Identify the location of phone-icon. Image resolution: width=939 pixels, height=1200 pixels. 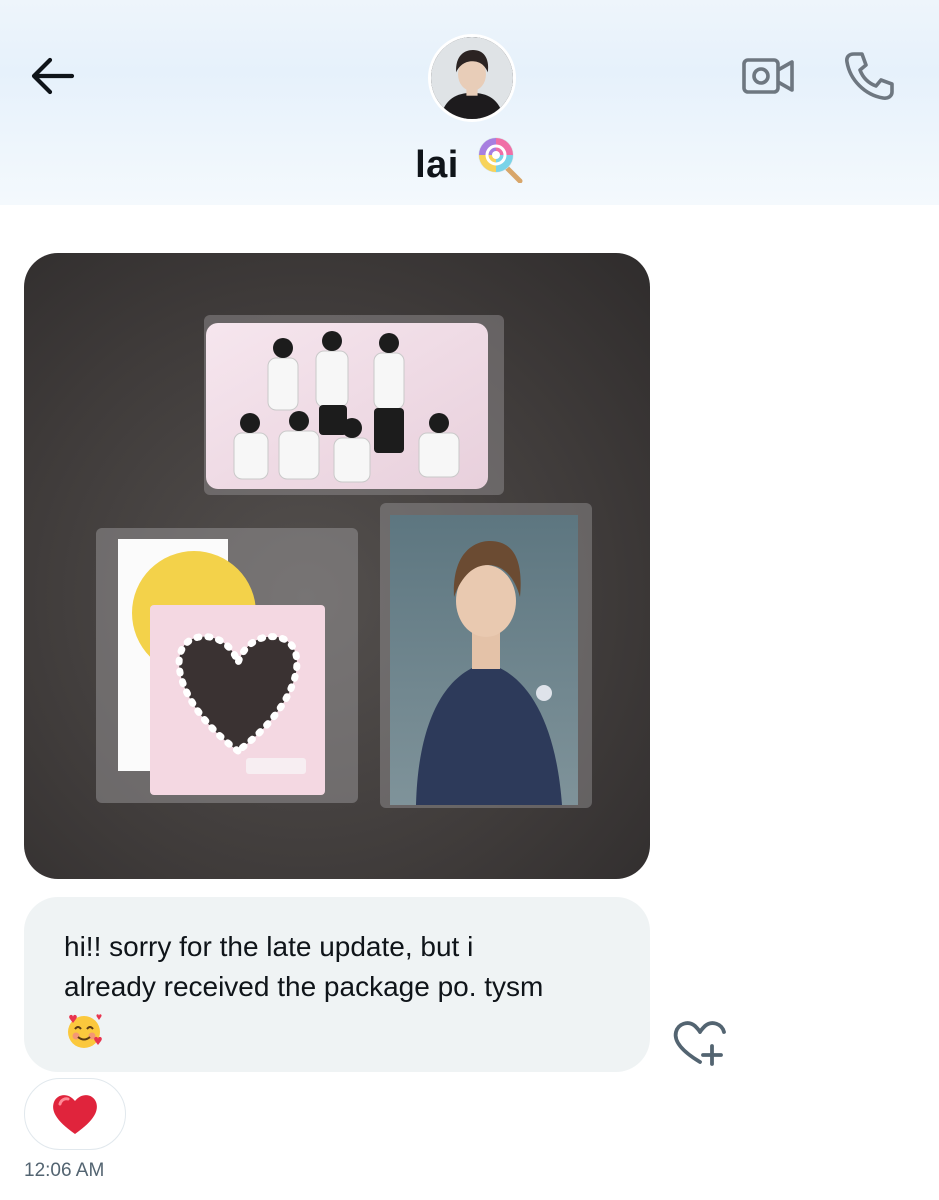
(869, 76).